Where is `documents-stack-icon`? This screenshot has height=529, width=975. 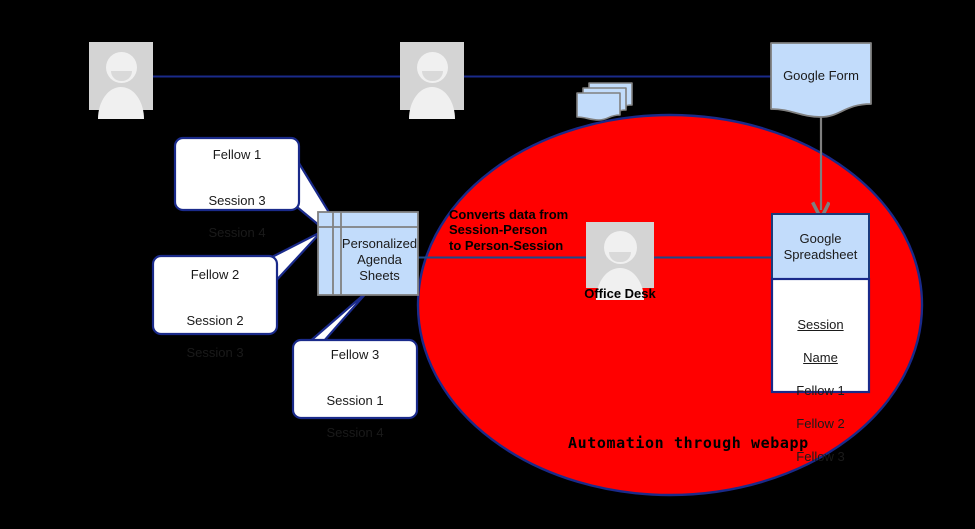
documents-stack-icon is located at coordinates (604, 101).